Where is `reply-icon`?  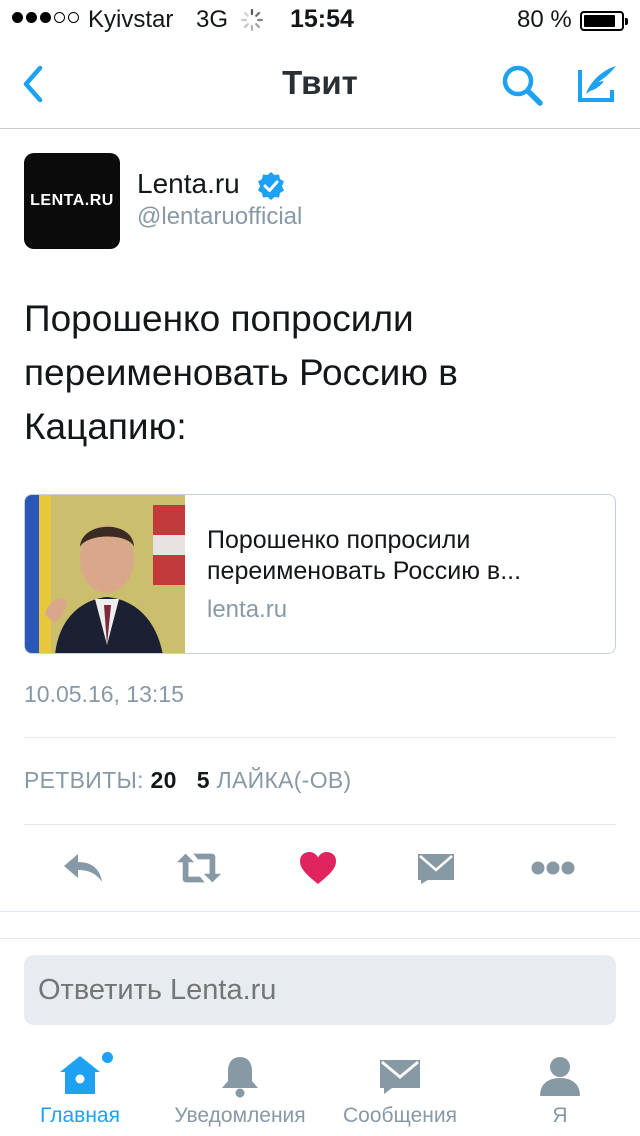
reply-icon is located at coordinates (83, 868).